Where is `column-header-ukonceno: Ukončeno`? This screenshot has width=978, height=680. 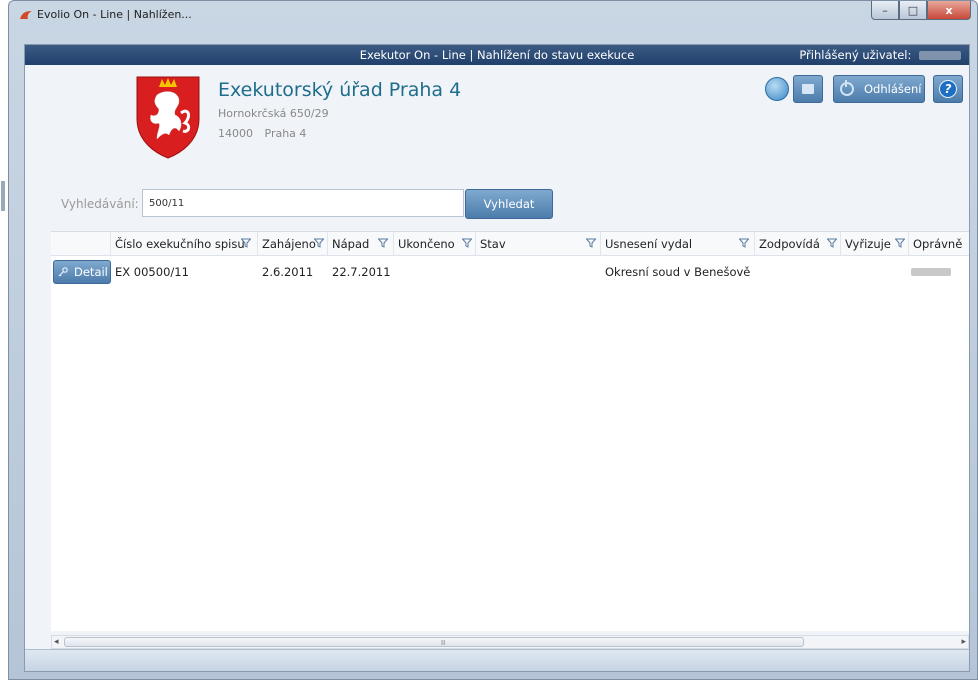 column-header-ukonceno: Ukončeno is located at coordinates (435, 244).